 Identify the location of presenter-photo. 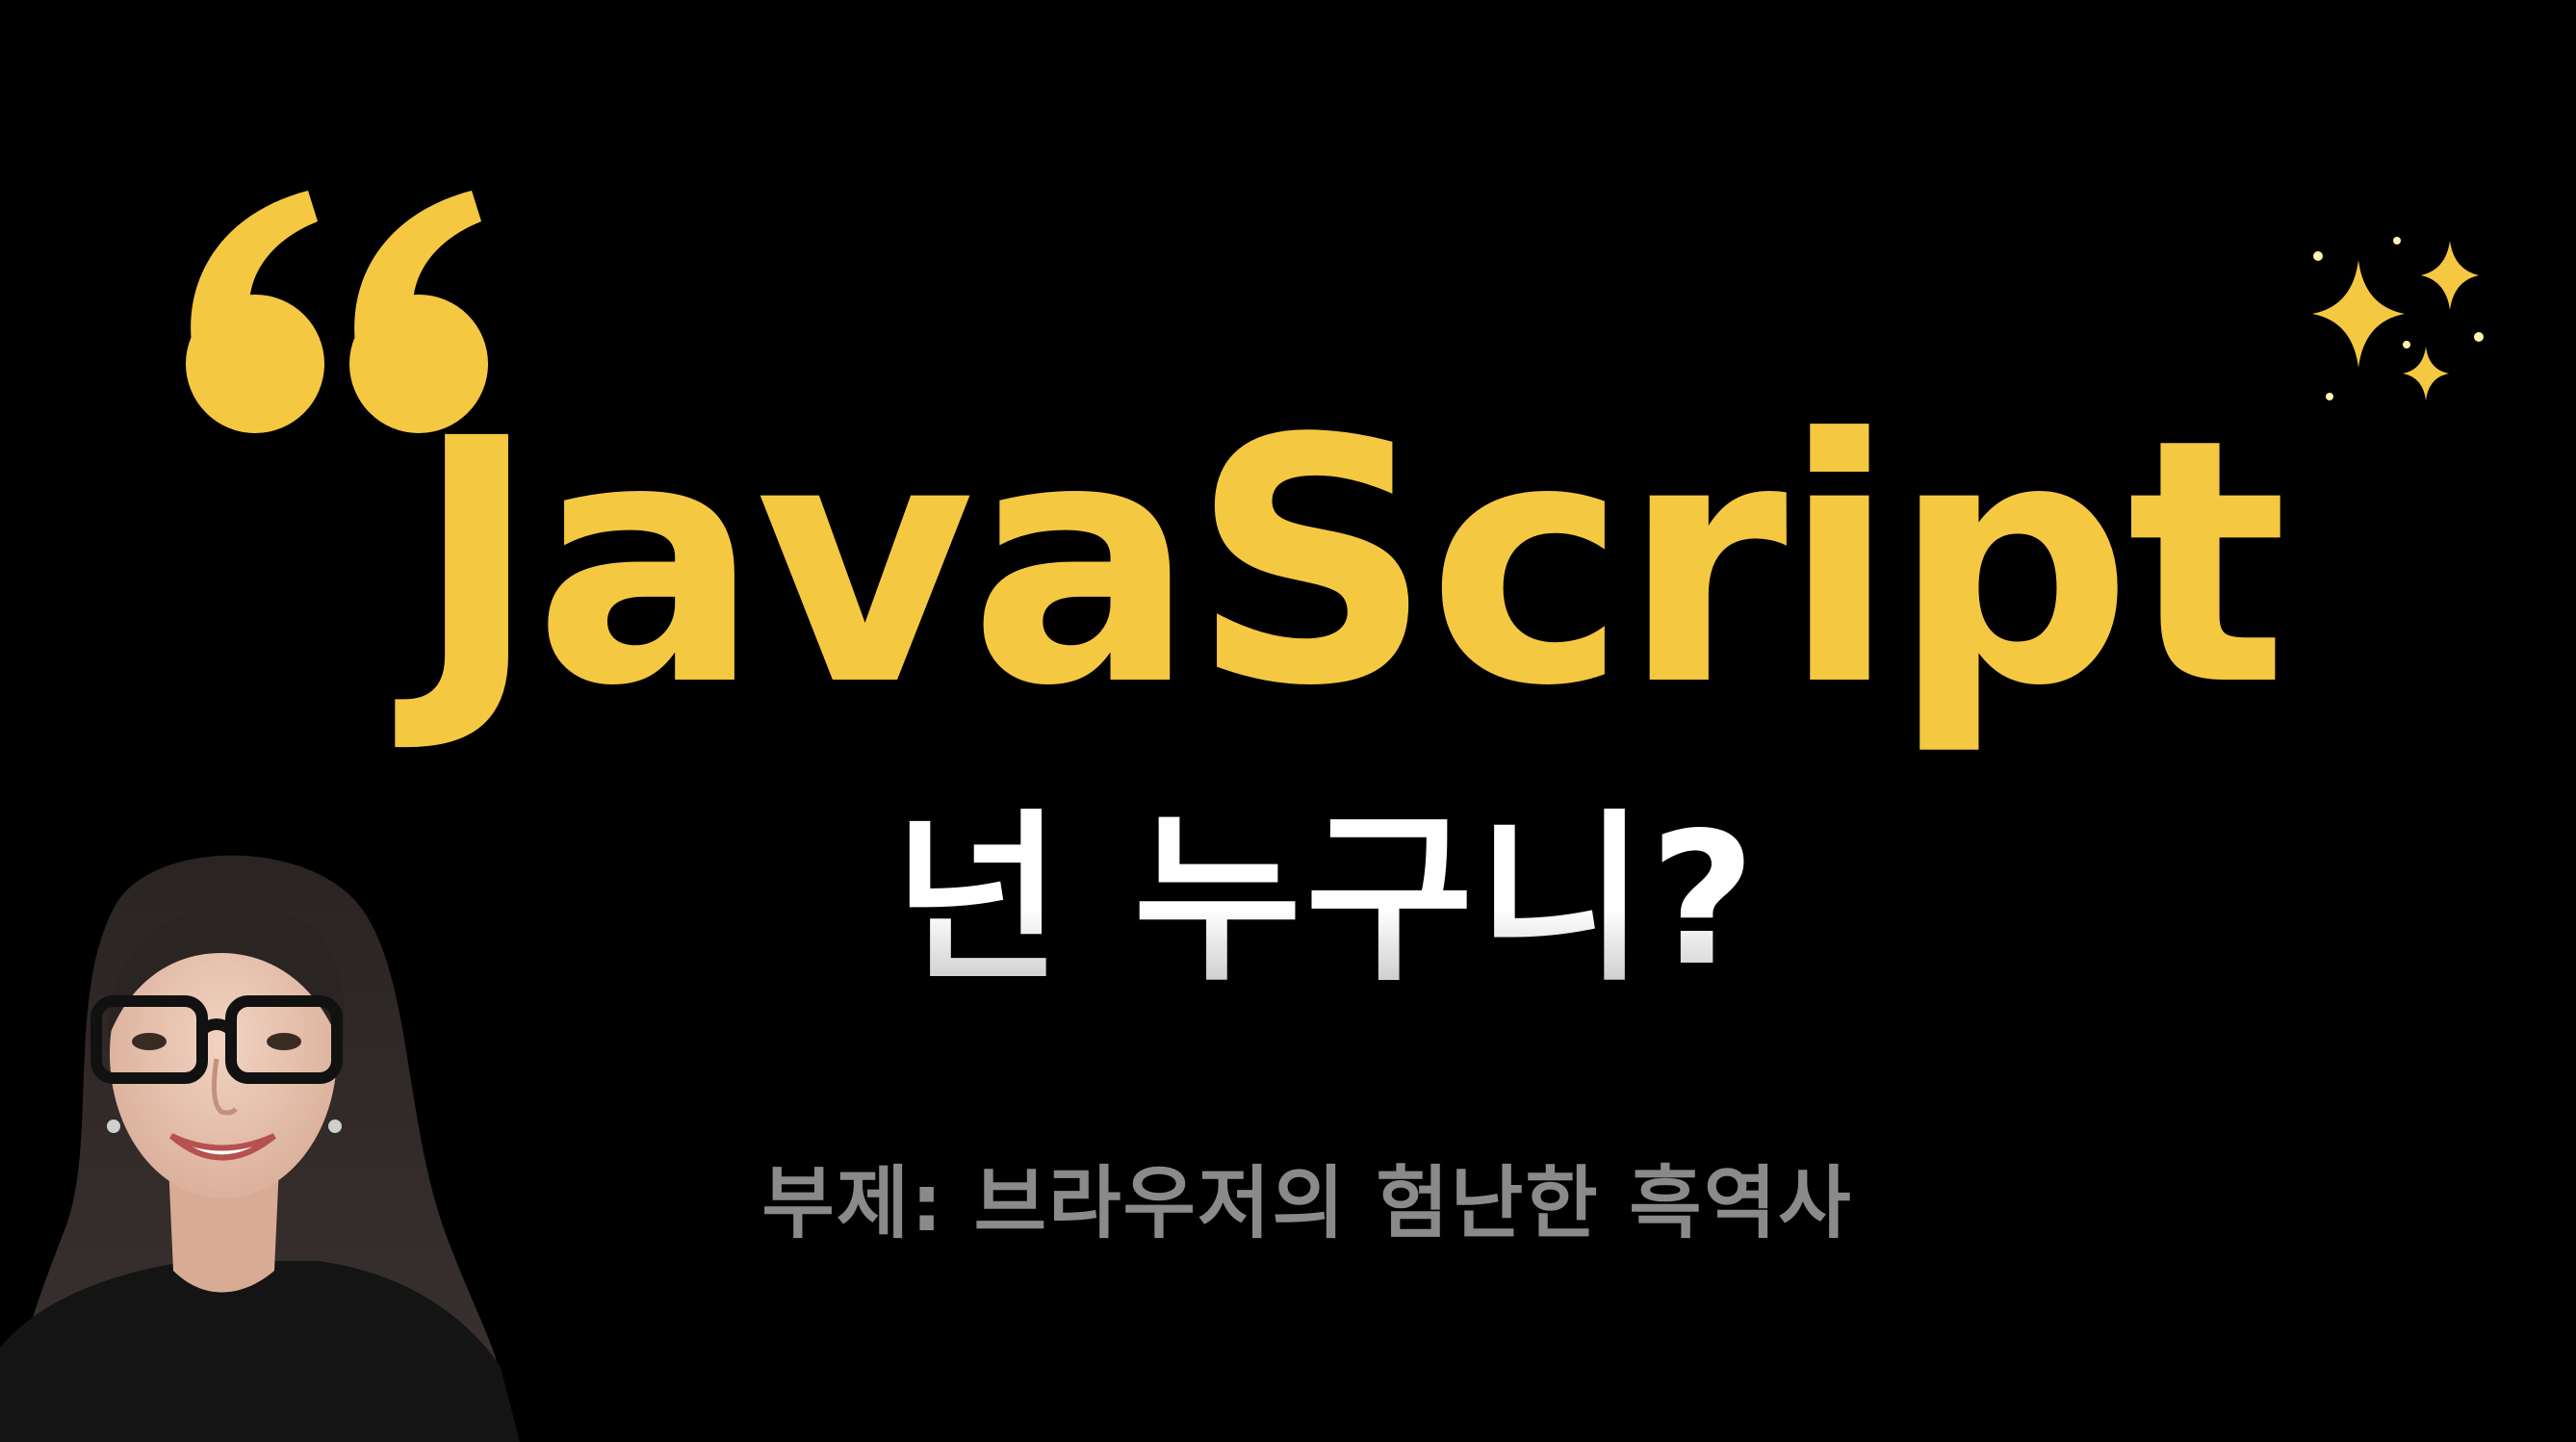
(260, 1148).